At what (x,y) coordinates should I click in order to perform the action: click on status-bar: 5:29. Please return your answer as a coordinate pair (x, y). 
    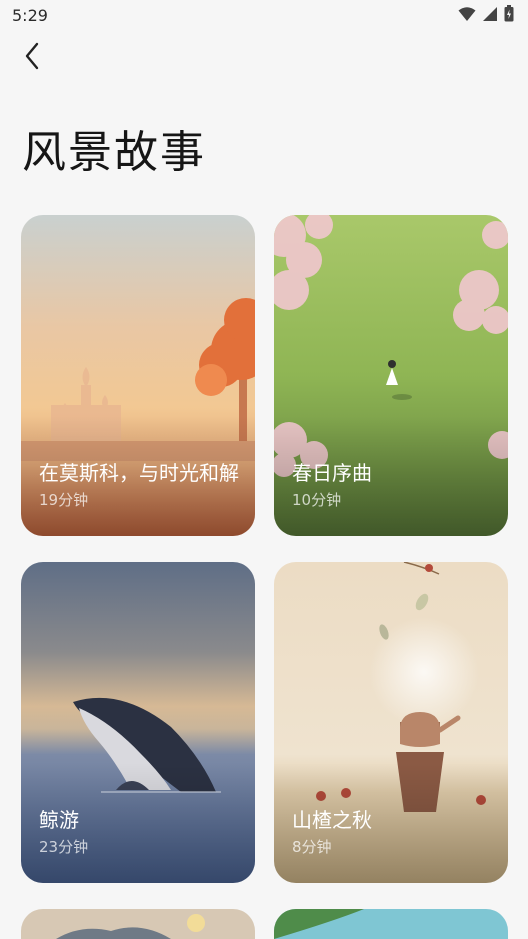
    Looking at the image, I should click on (264, 15).